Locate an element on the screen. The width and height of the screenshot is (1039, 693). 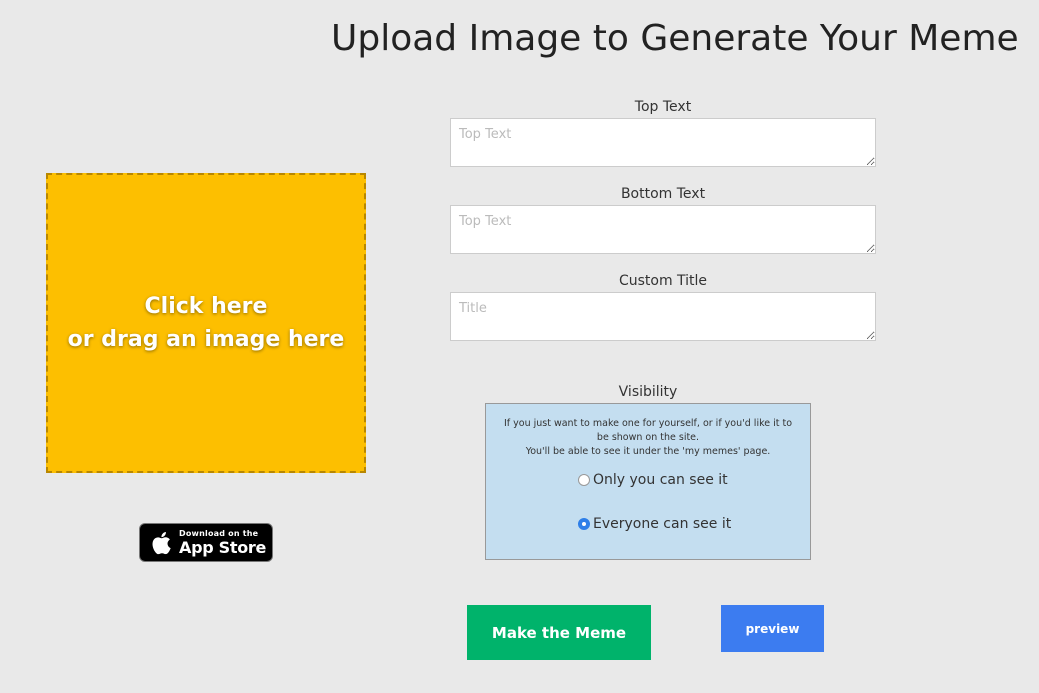
bottom-text-label: Bottom Text is located at coordinates (663, 194).